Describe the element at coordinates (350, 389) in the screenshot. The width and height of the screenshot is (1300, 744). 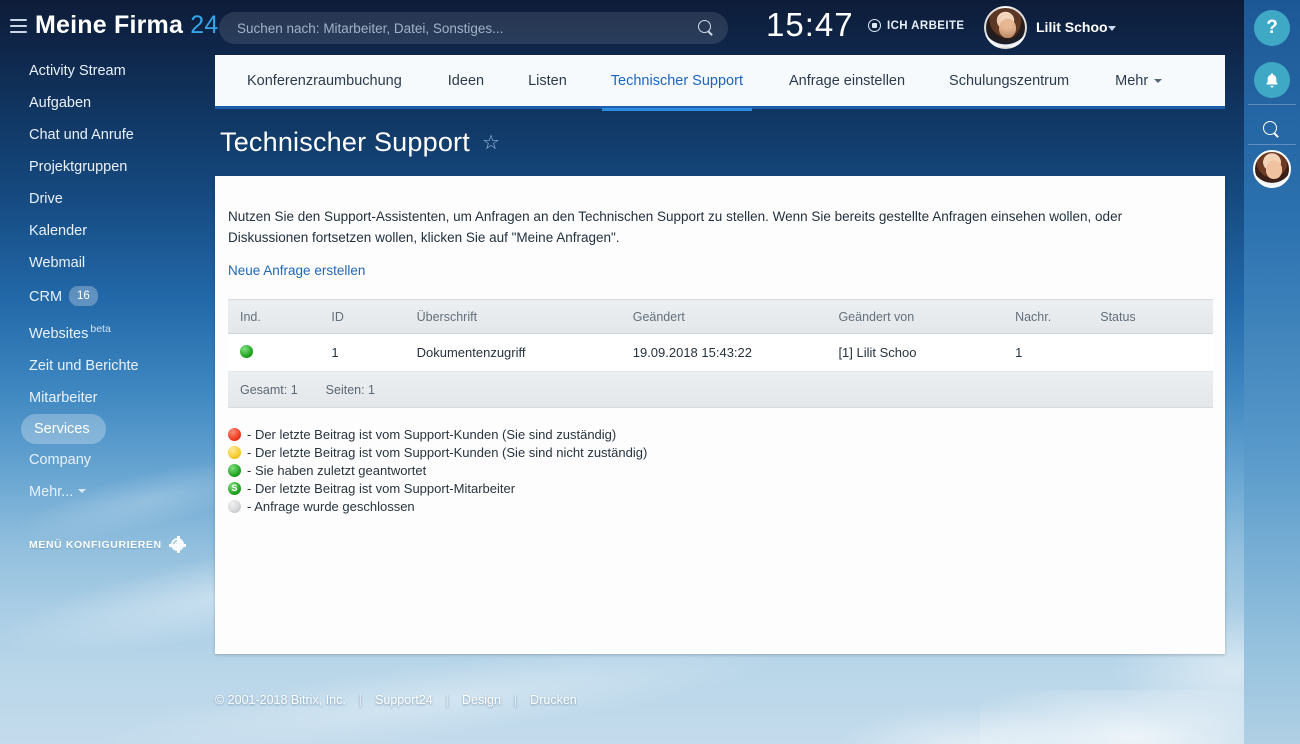
I see `page-count: Seiten: 1` at that location.